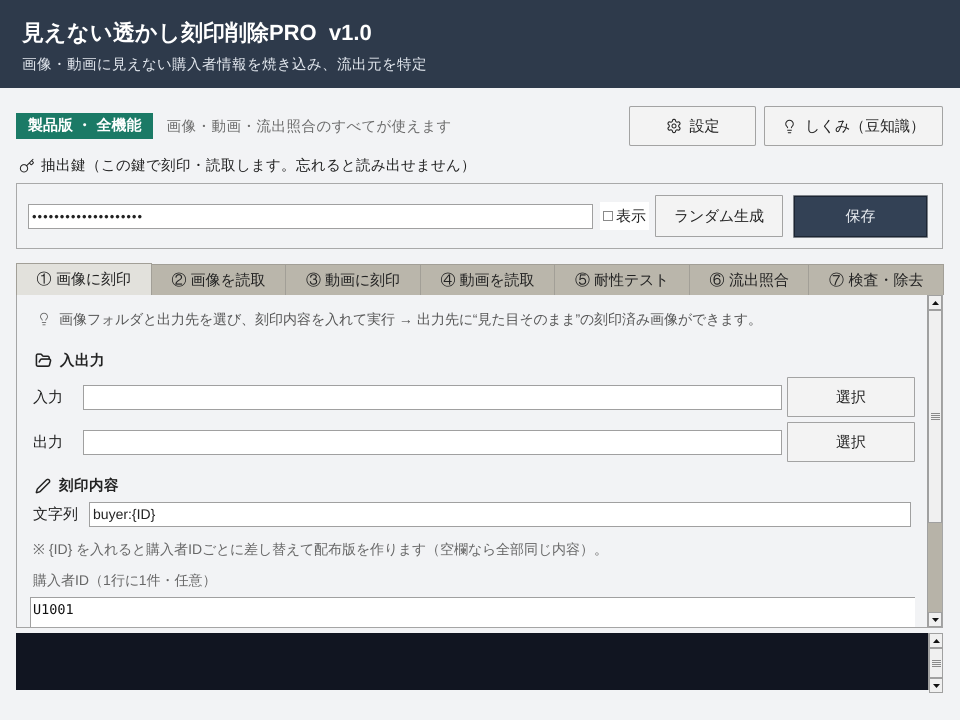 This screenshot has height=720, width=960. I want to click on save-button: 保存, so click(860, 216).